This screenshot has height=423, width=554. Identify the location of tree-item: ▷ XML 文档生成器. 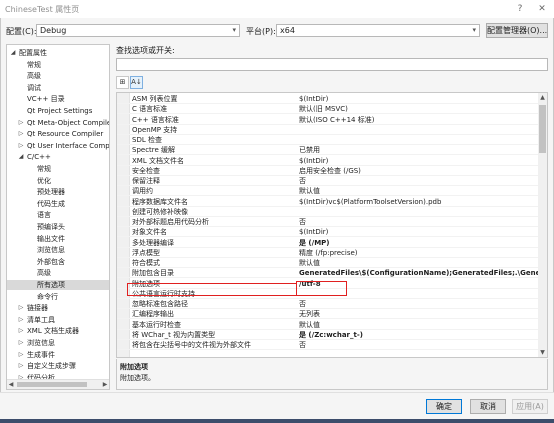
(58, 331).